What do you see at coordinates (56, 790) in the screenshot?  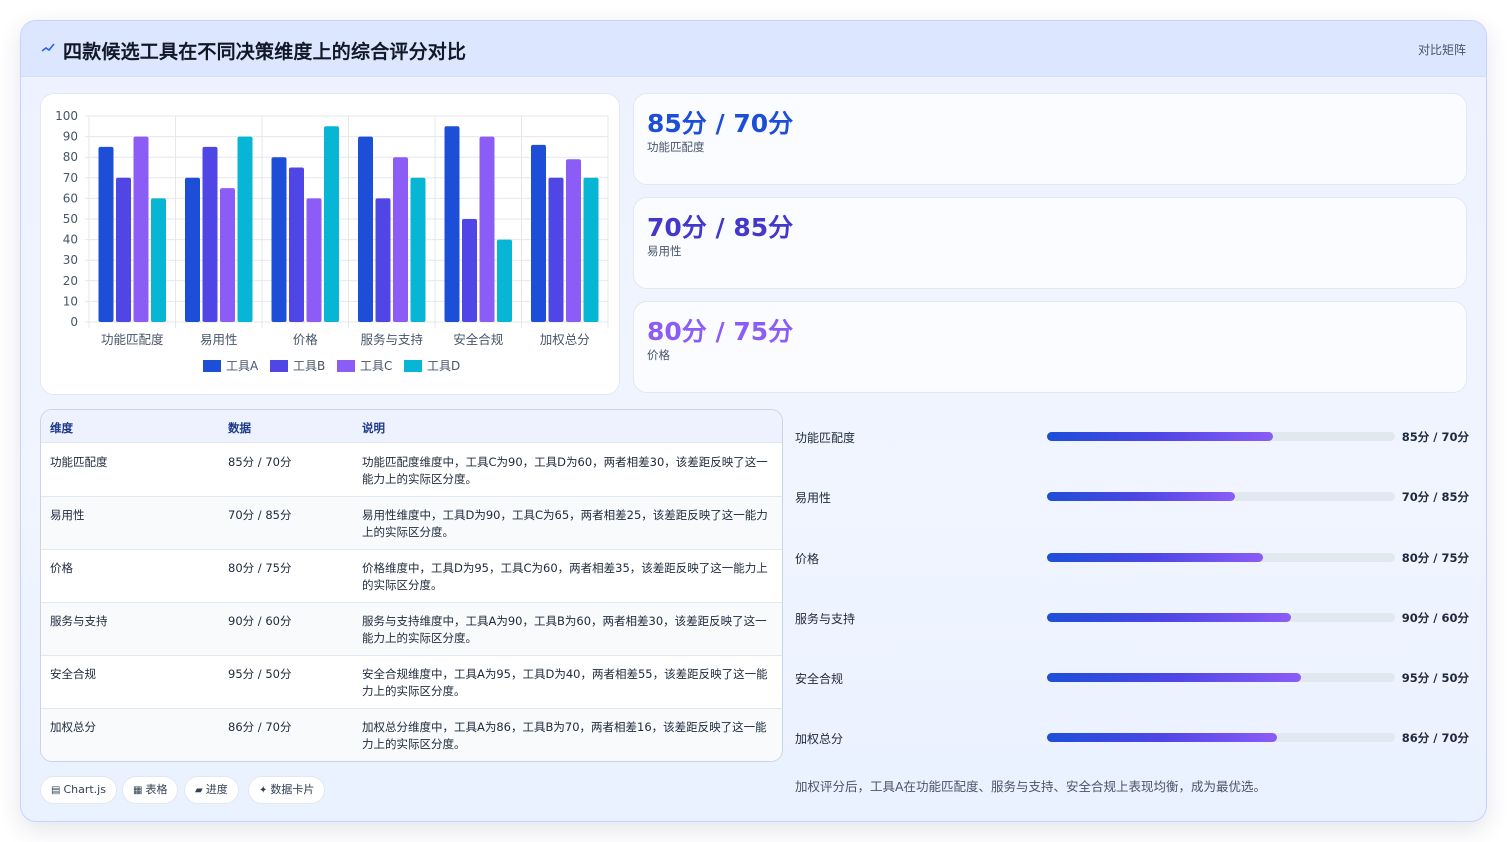 I see `chart-icon: ▤` at bounding box center [56, 790].